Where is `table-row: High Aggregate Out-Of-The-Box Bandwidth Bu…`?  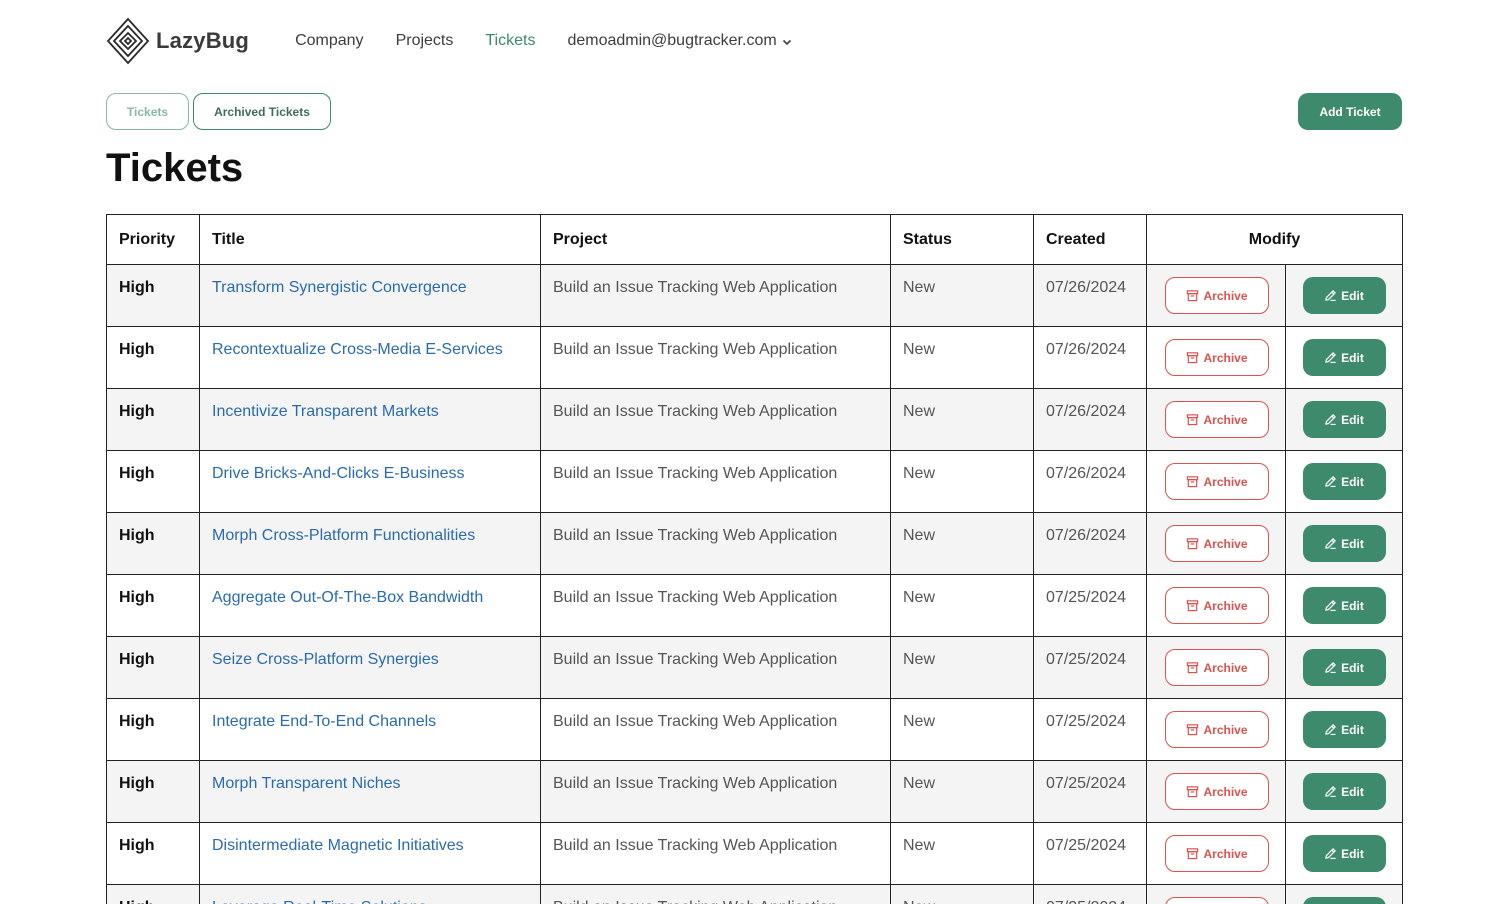 table-row: High Aggregate Out-Of-The-Box Bandwidth Bu… is located at coordinates (755, 605).